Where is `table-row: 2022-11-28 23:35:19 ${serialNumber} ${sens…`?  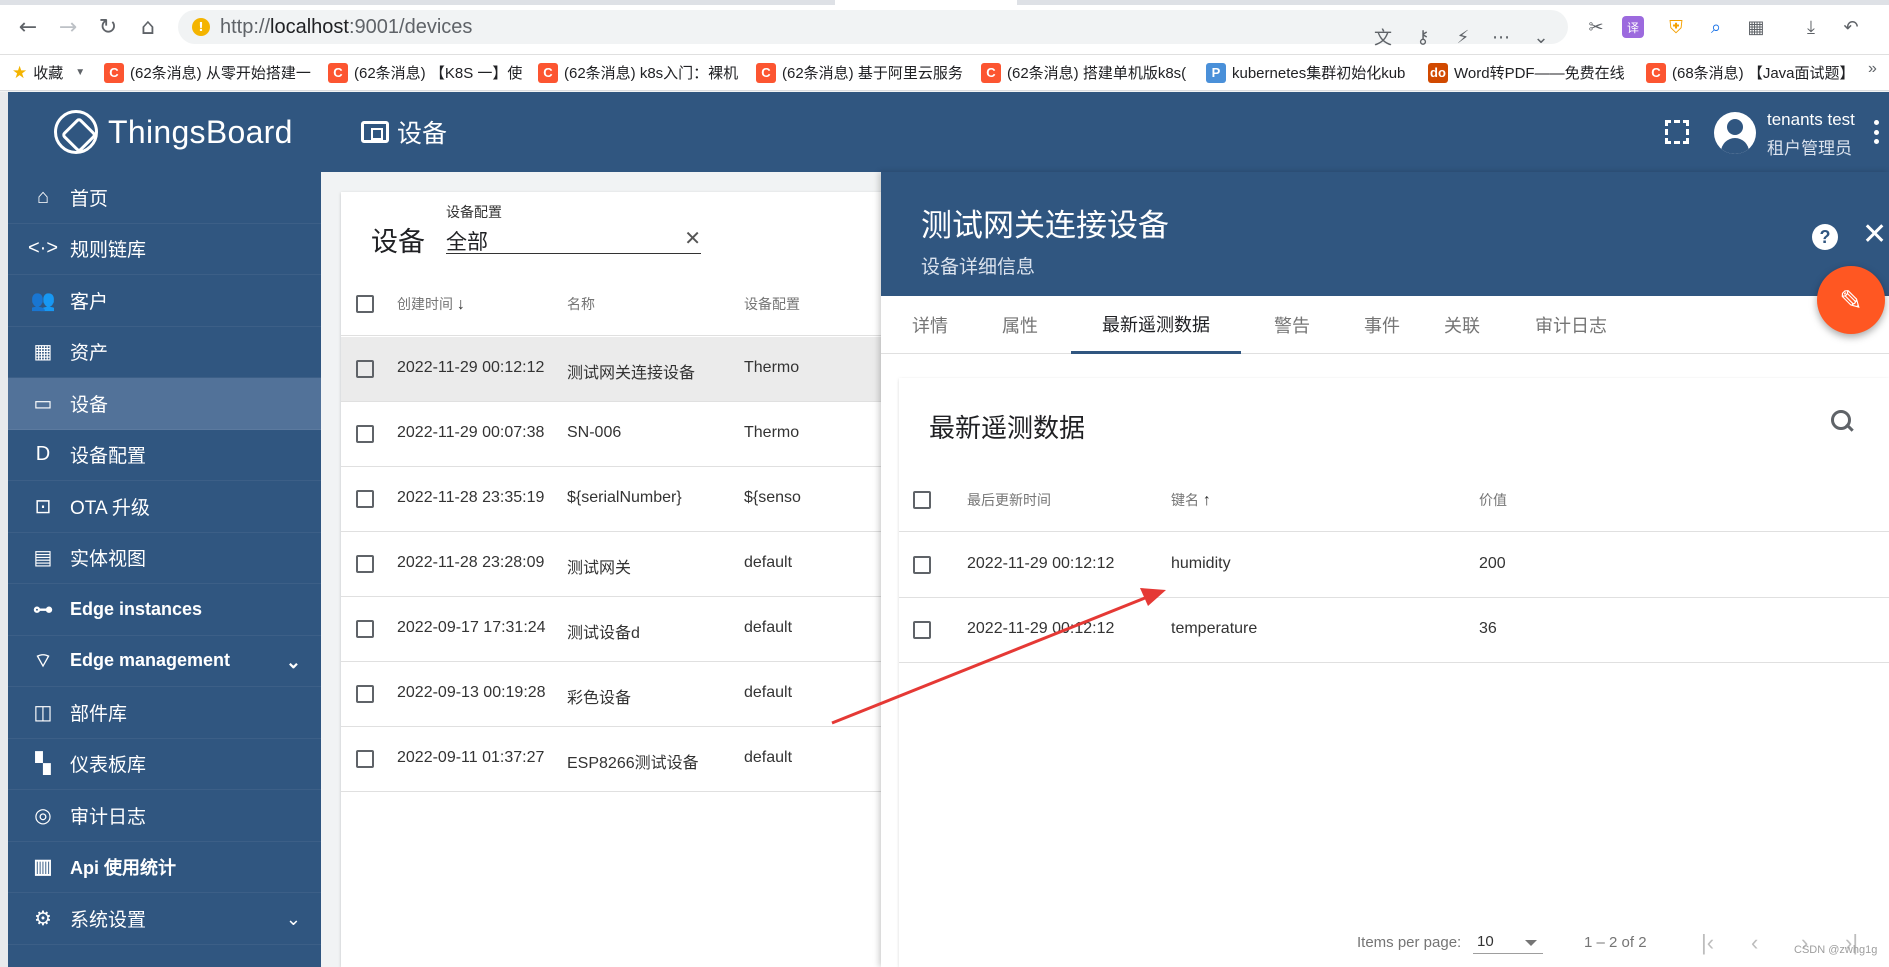 table-row: 2022-11-28 23:35:19 ${serialNumber} ${sens… is located at coordinates (621, 499).